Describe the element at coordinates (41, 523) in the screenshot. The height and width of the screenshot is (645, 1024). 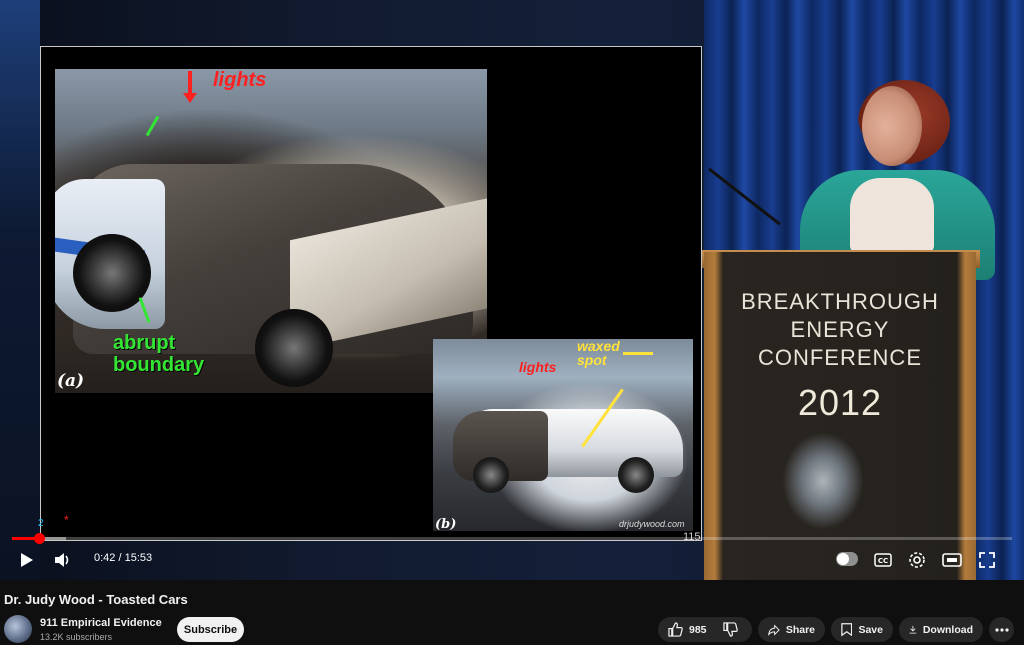
I see `chapter-marker: 2` at that location.